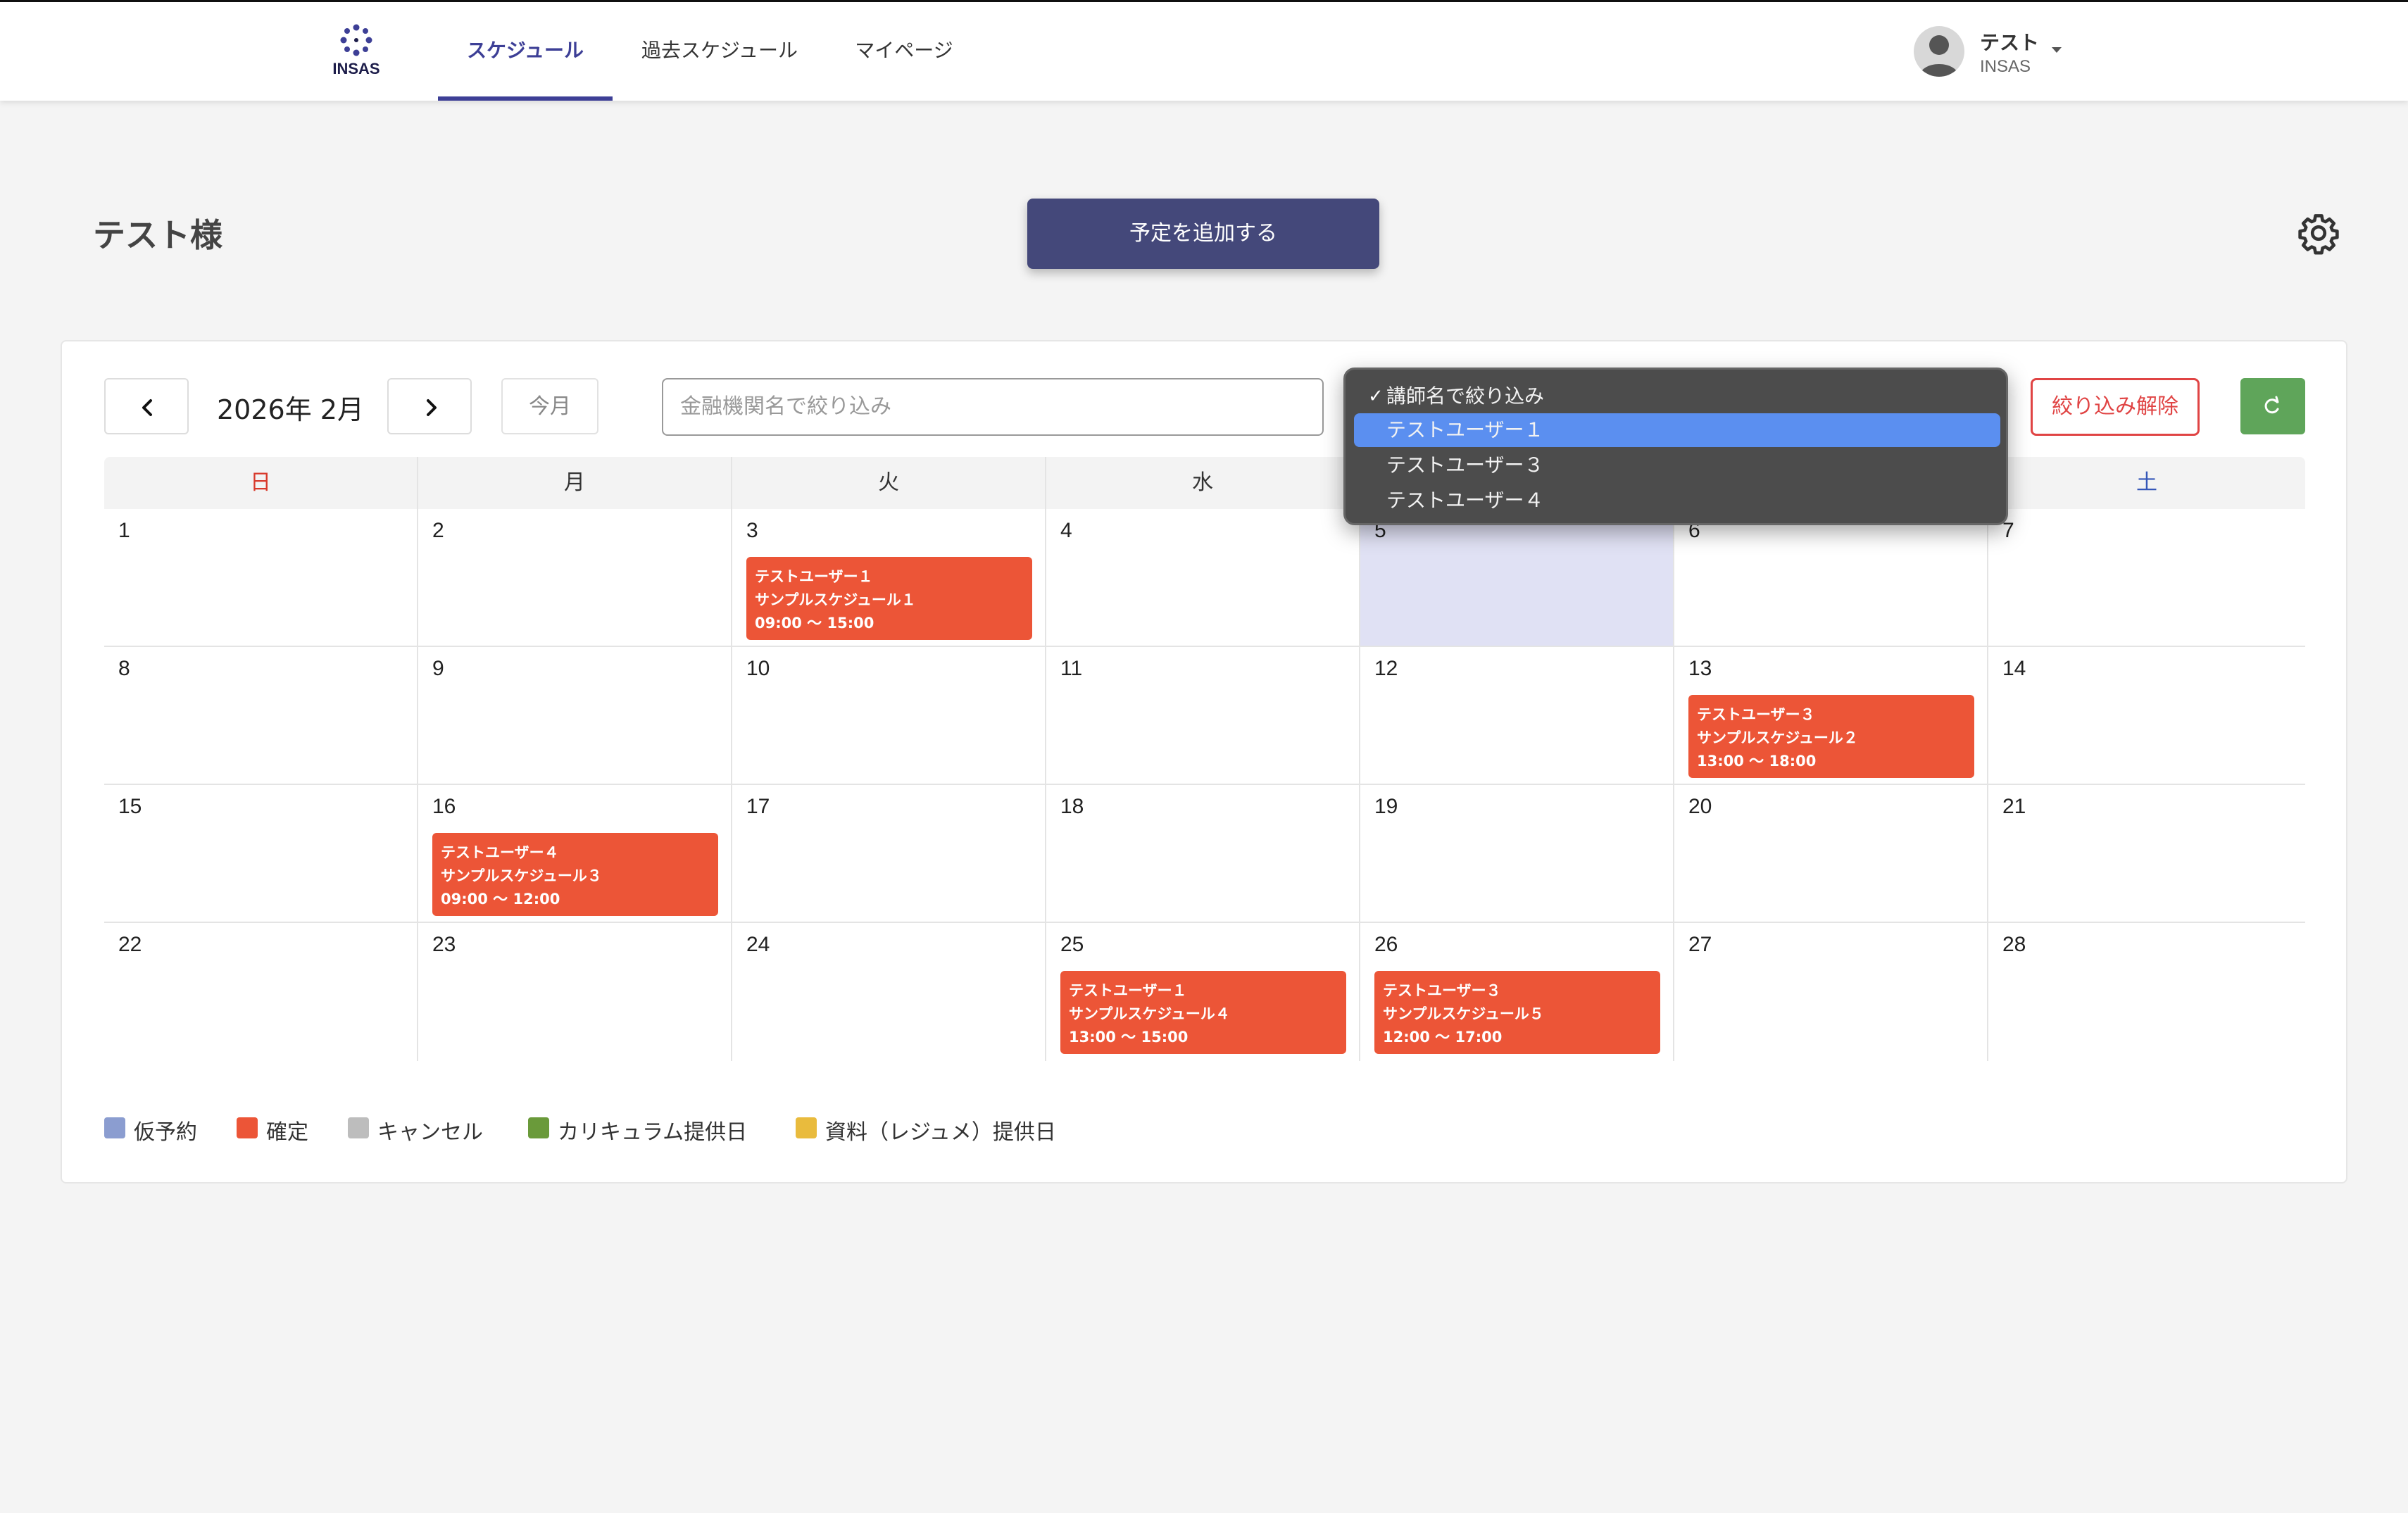  I want to click on dropdown-option-label: テストユーザー３, so click(1465, 465).